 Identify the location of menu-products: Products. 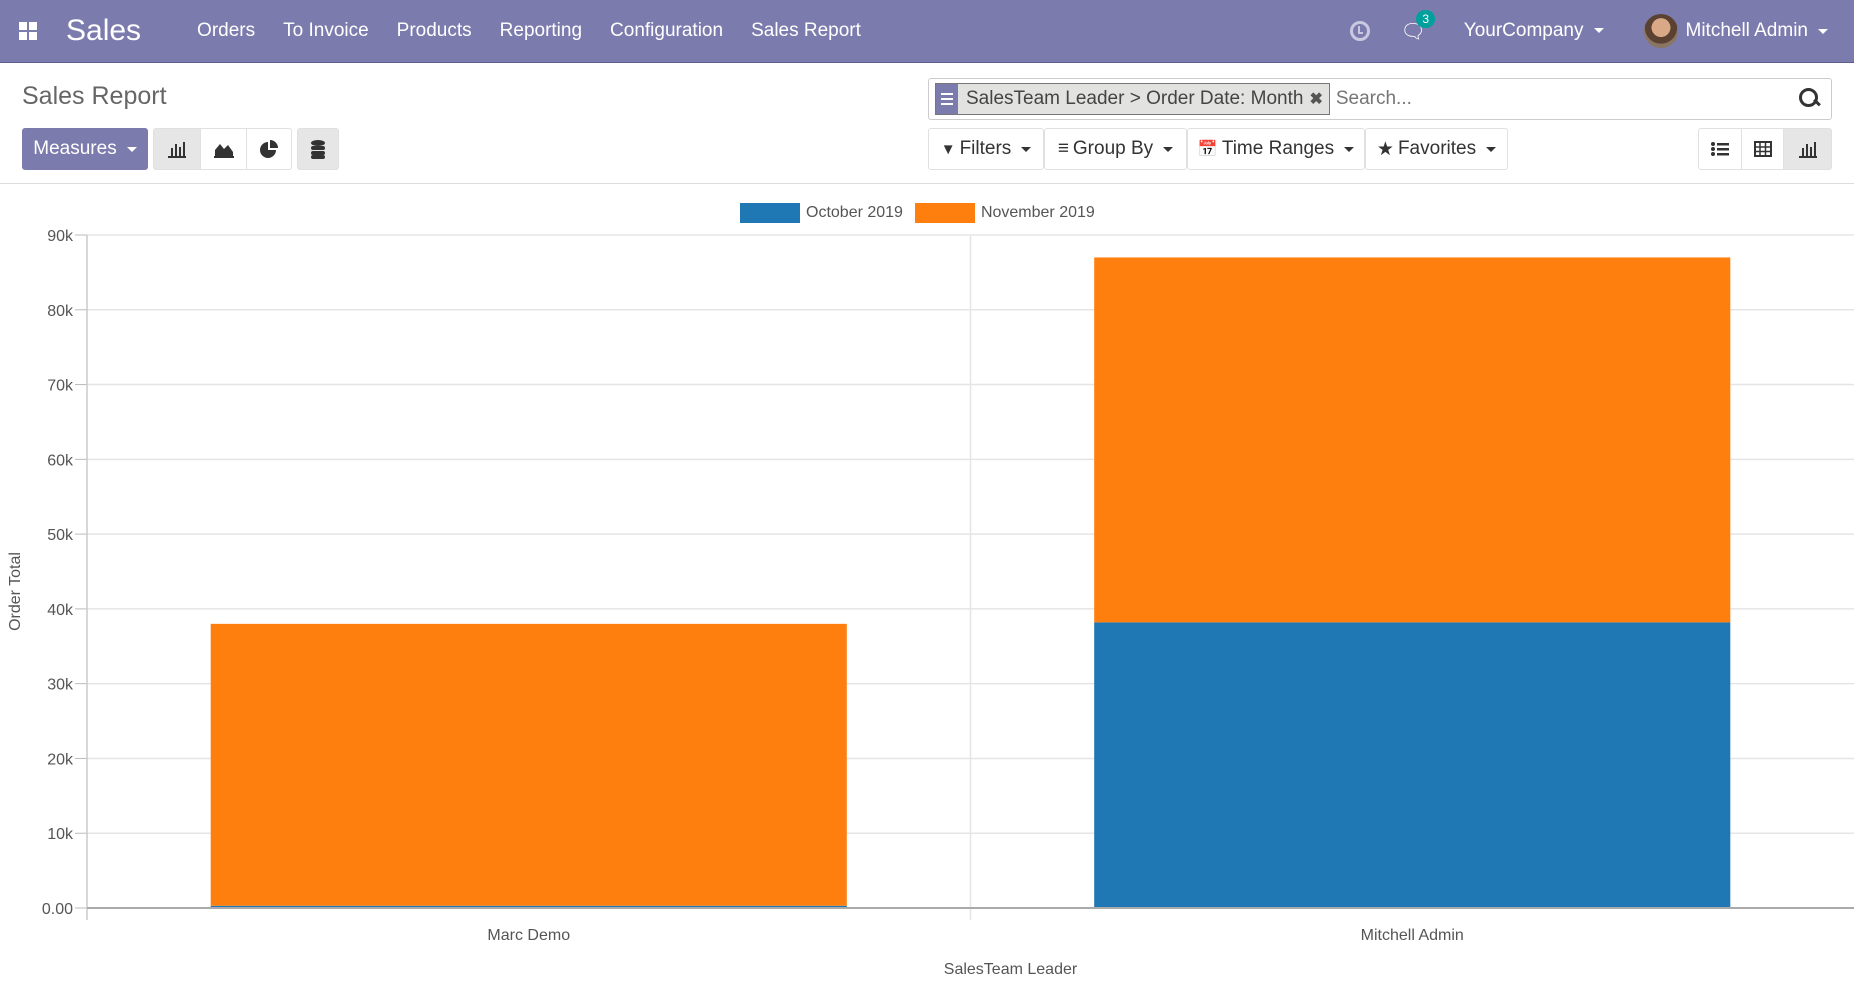
(434, 31).